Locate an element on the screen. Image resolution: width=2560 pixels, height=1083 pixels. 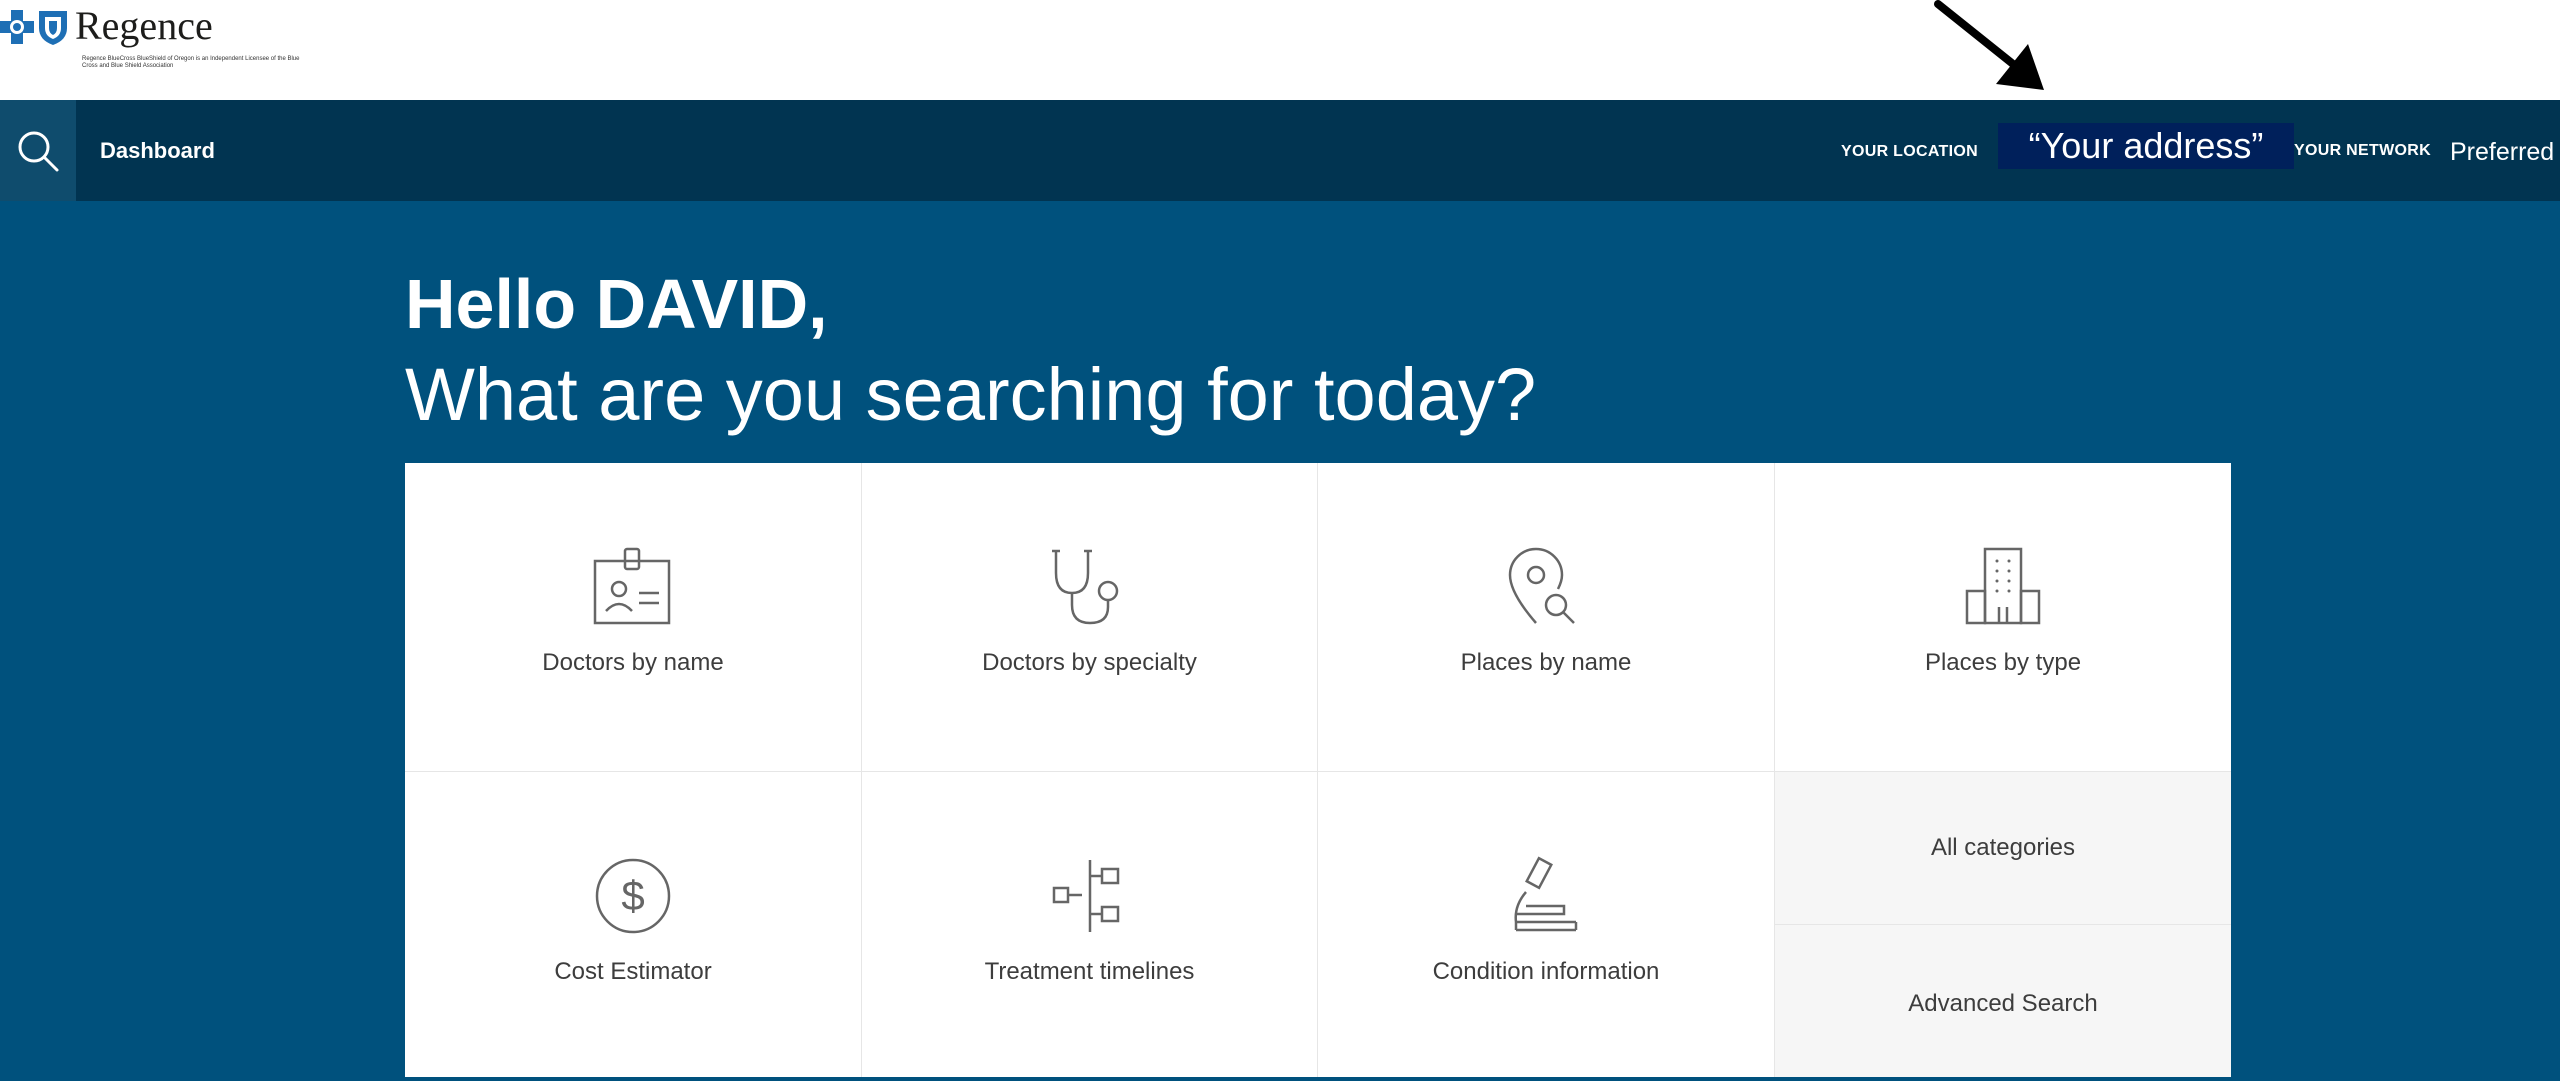
network-label: YOUR NETWORK is located at coordinates (2362, 150).